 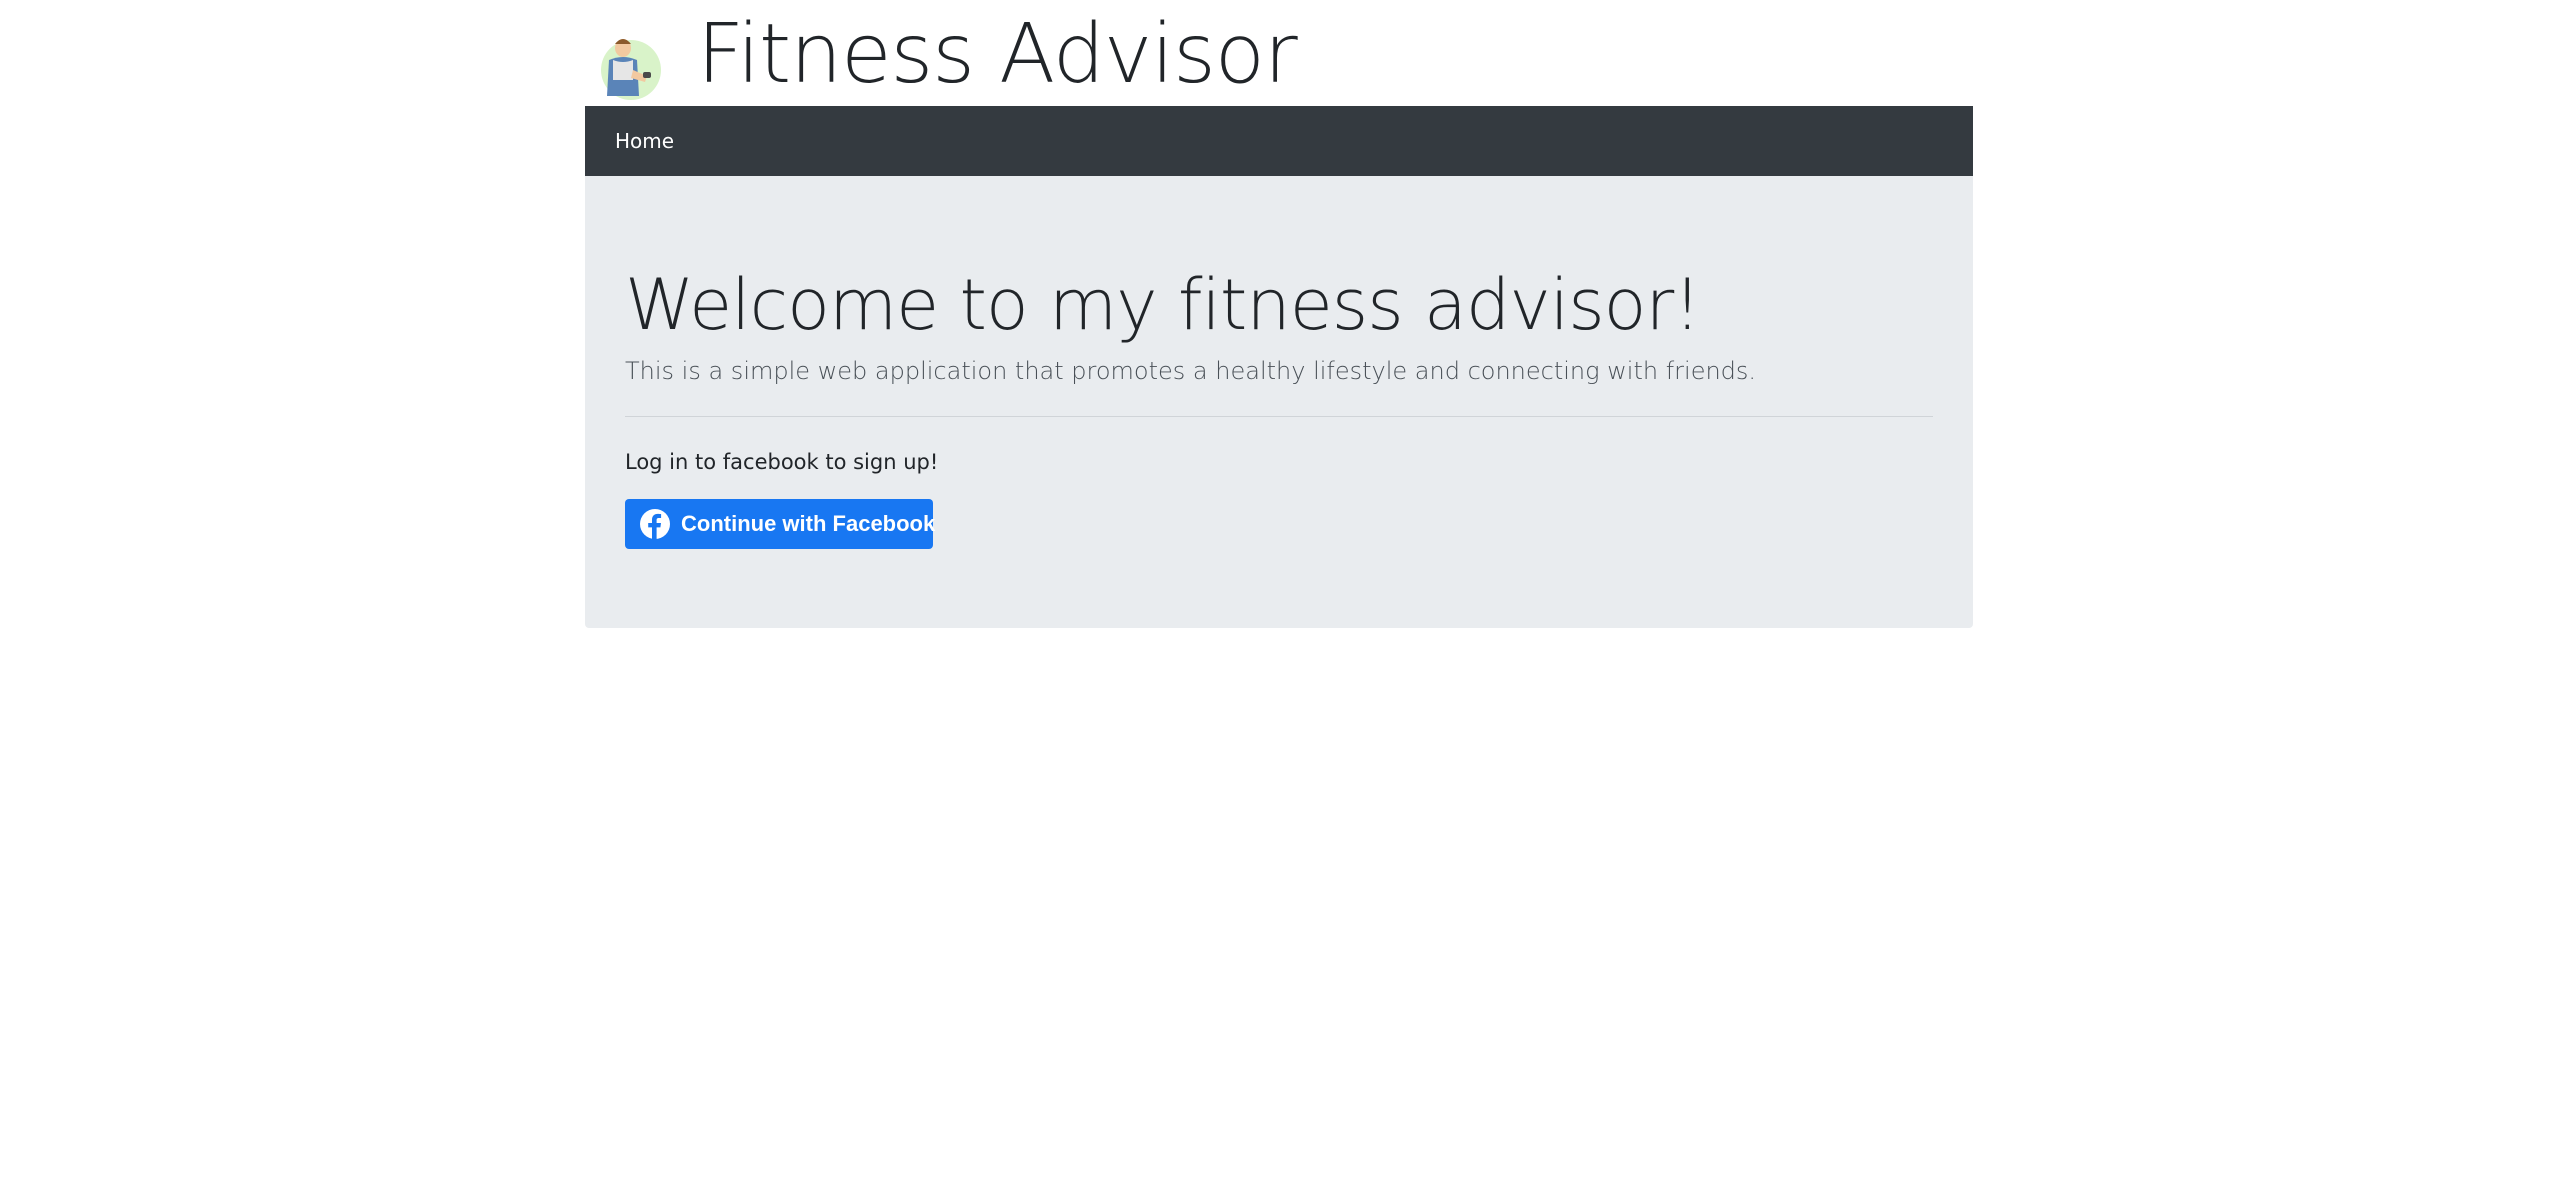 What do you see at coordinates (782, 462) in the screenshot?
I see `signup-text: Log in to facebook to sign up!` at bounding box center [782, 462].